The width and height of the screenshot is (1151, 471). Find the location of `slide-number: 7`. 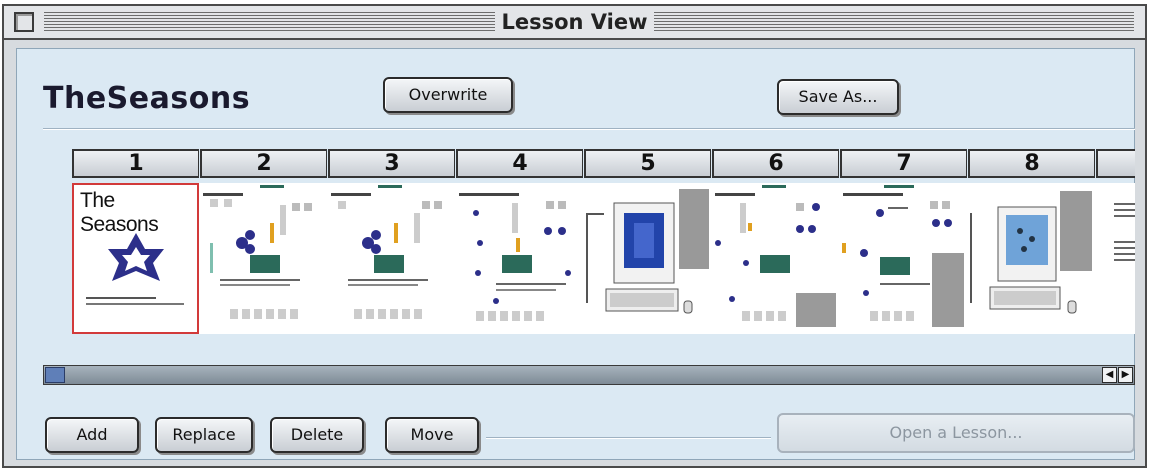

slide-number: 7 is located at coordinates (903, 163).